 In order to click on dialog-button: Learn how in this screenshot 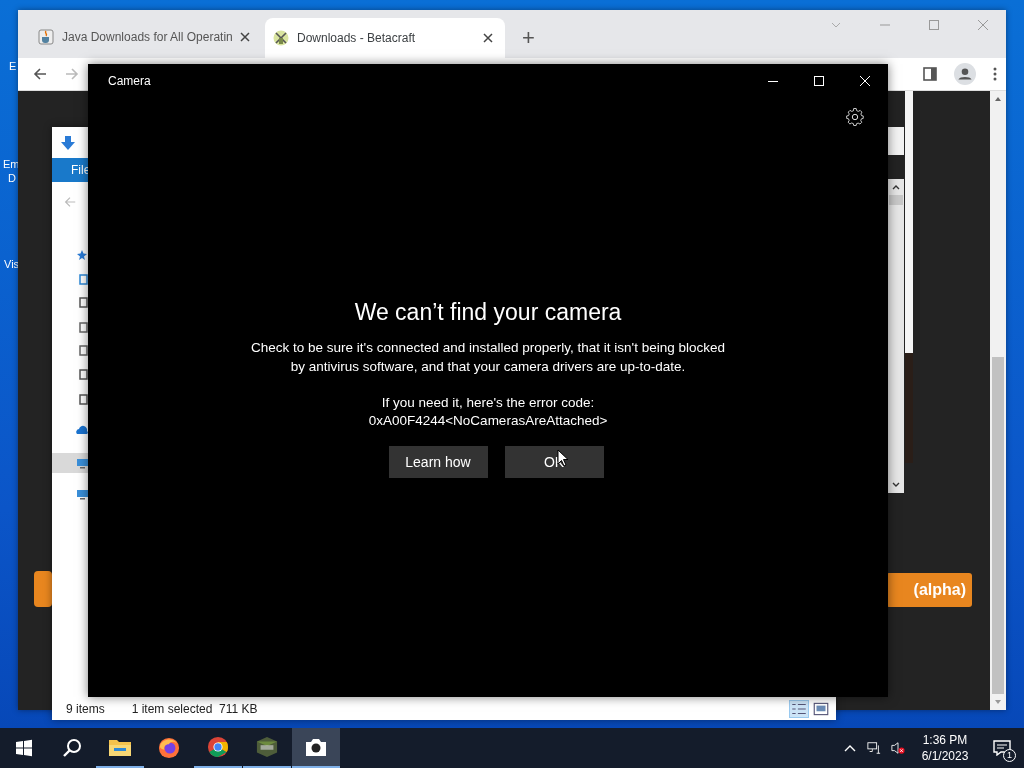, I will do `click(438, 462)`.